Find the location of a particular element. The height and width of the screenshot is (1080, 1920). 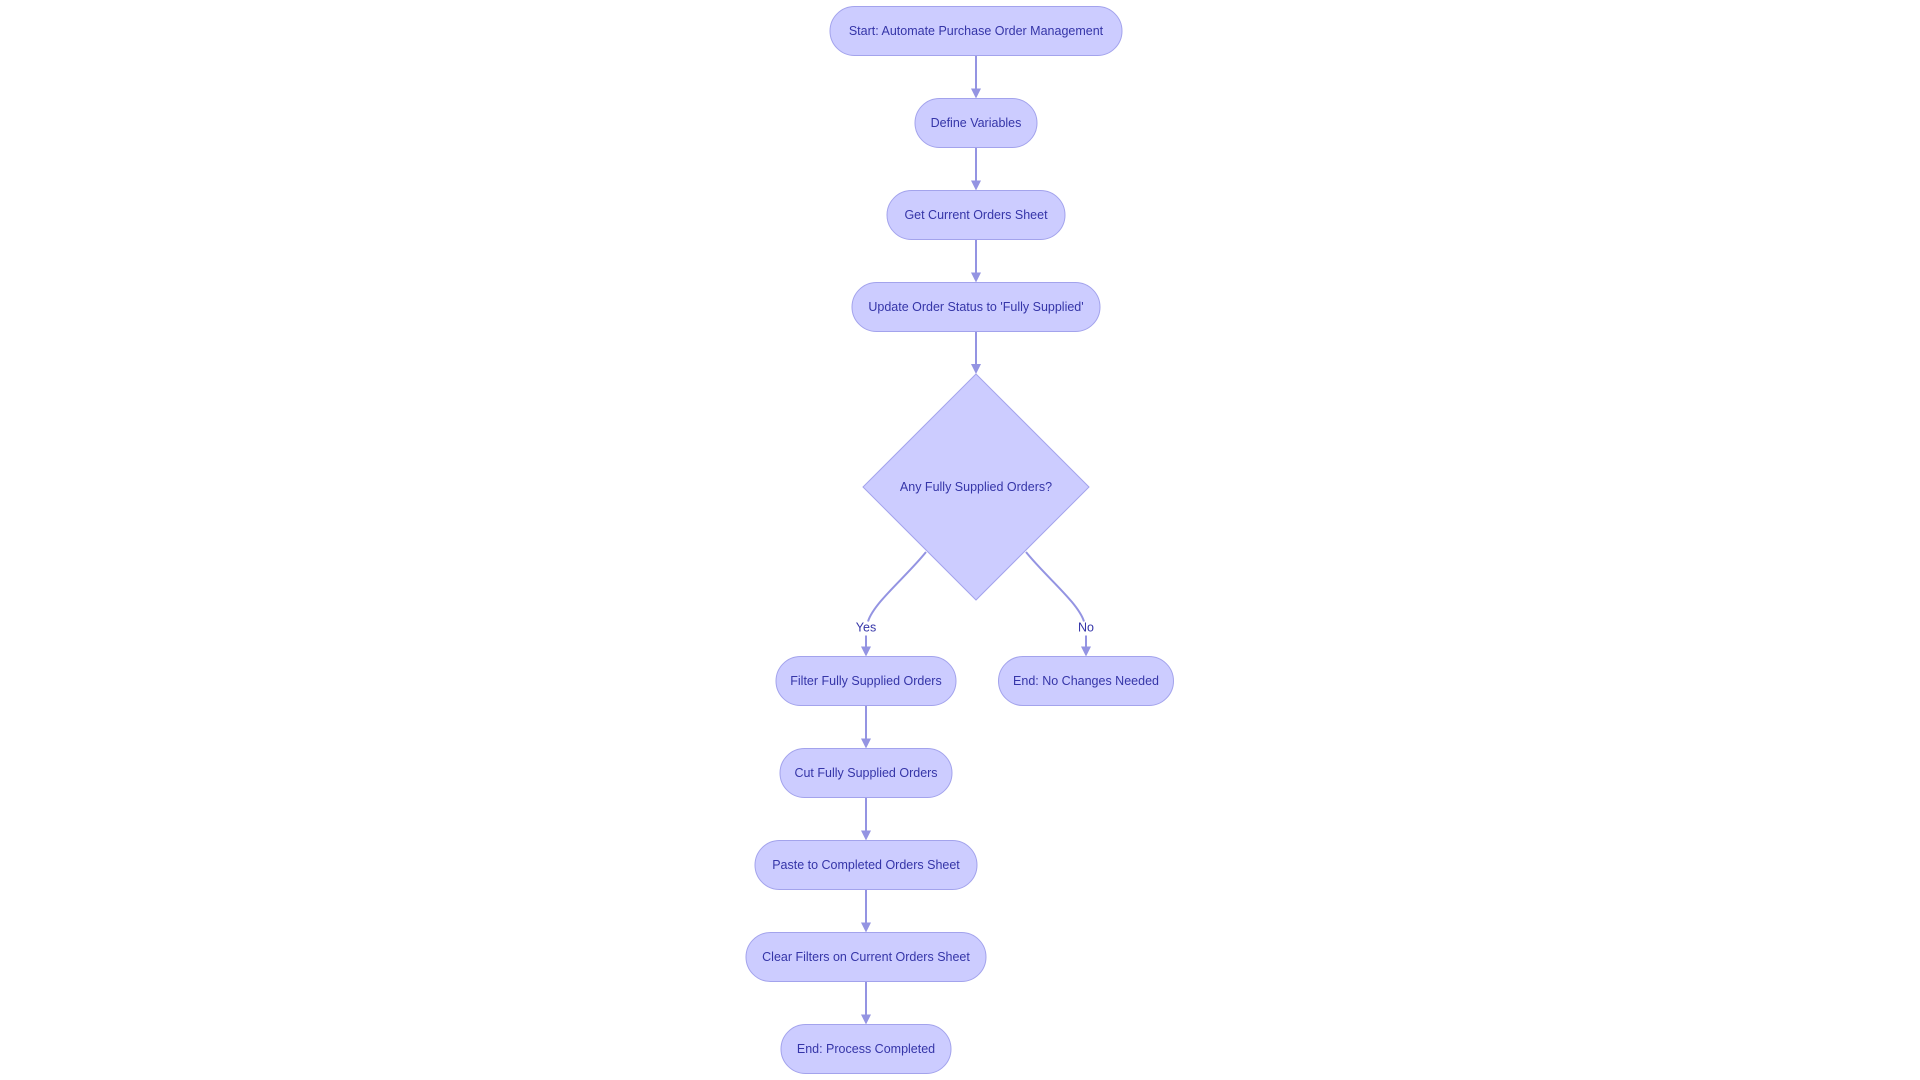

node-cut: Cut Fully Supplied Orders is located at coordinates (866, 773).